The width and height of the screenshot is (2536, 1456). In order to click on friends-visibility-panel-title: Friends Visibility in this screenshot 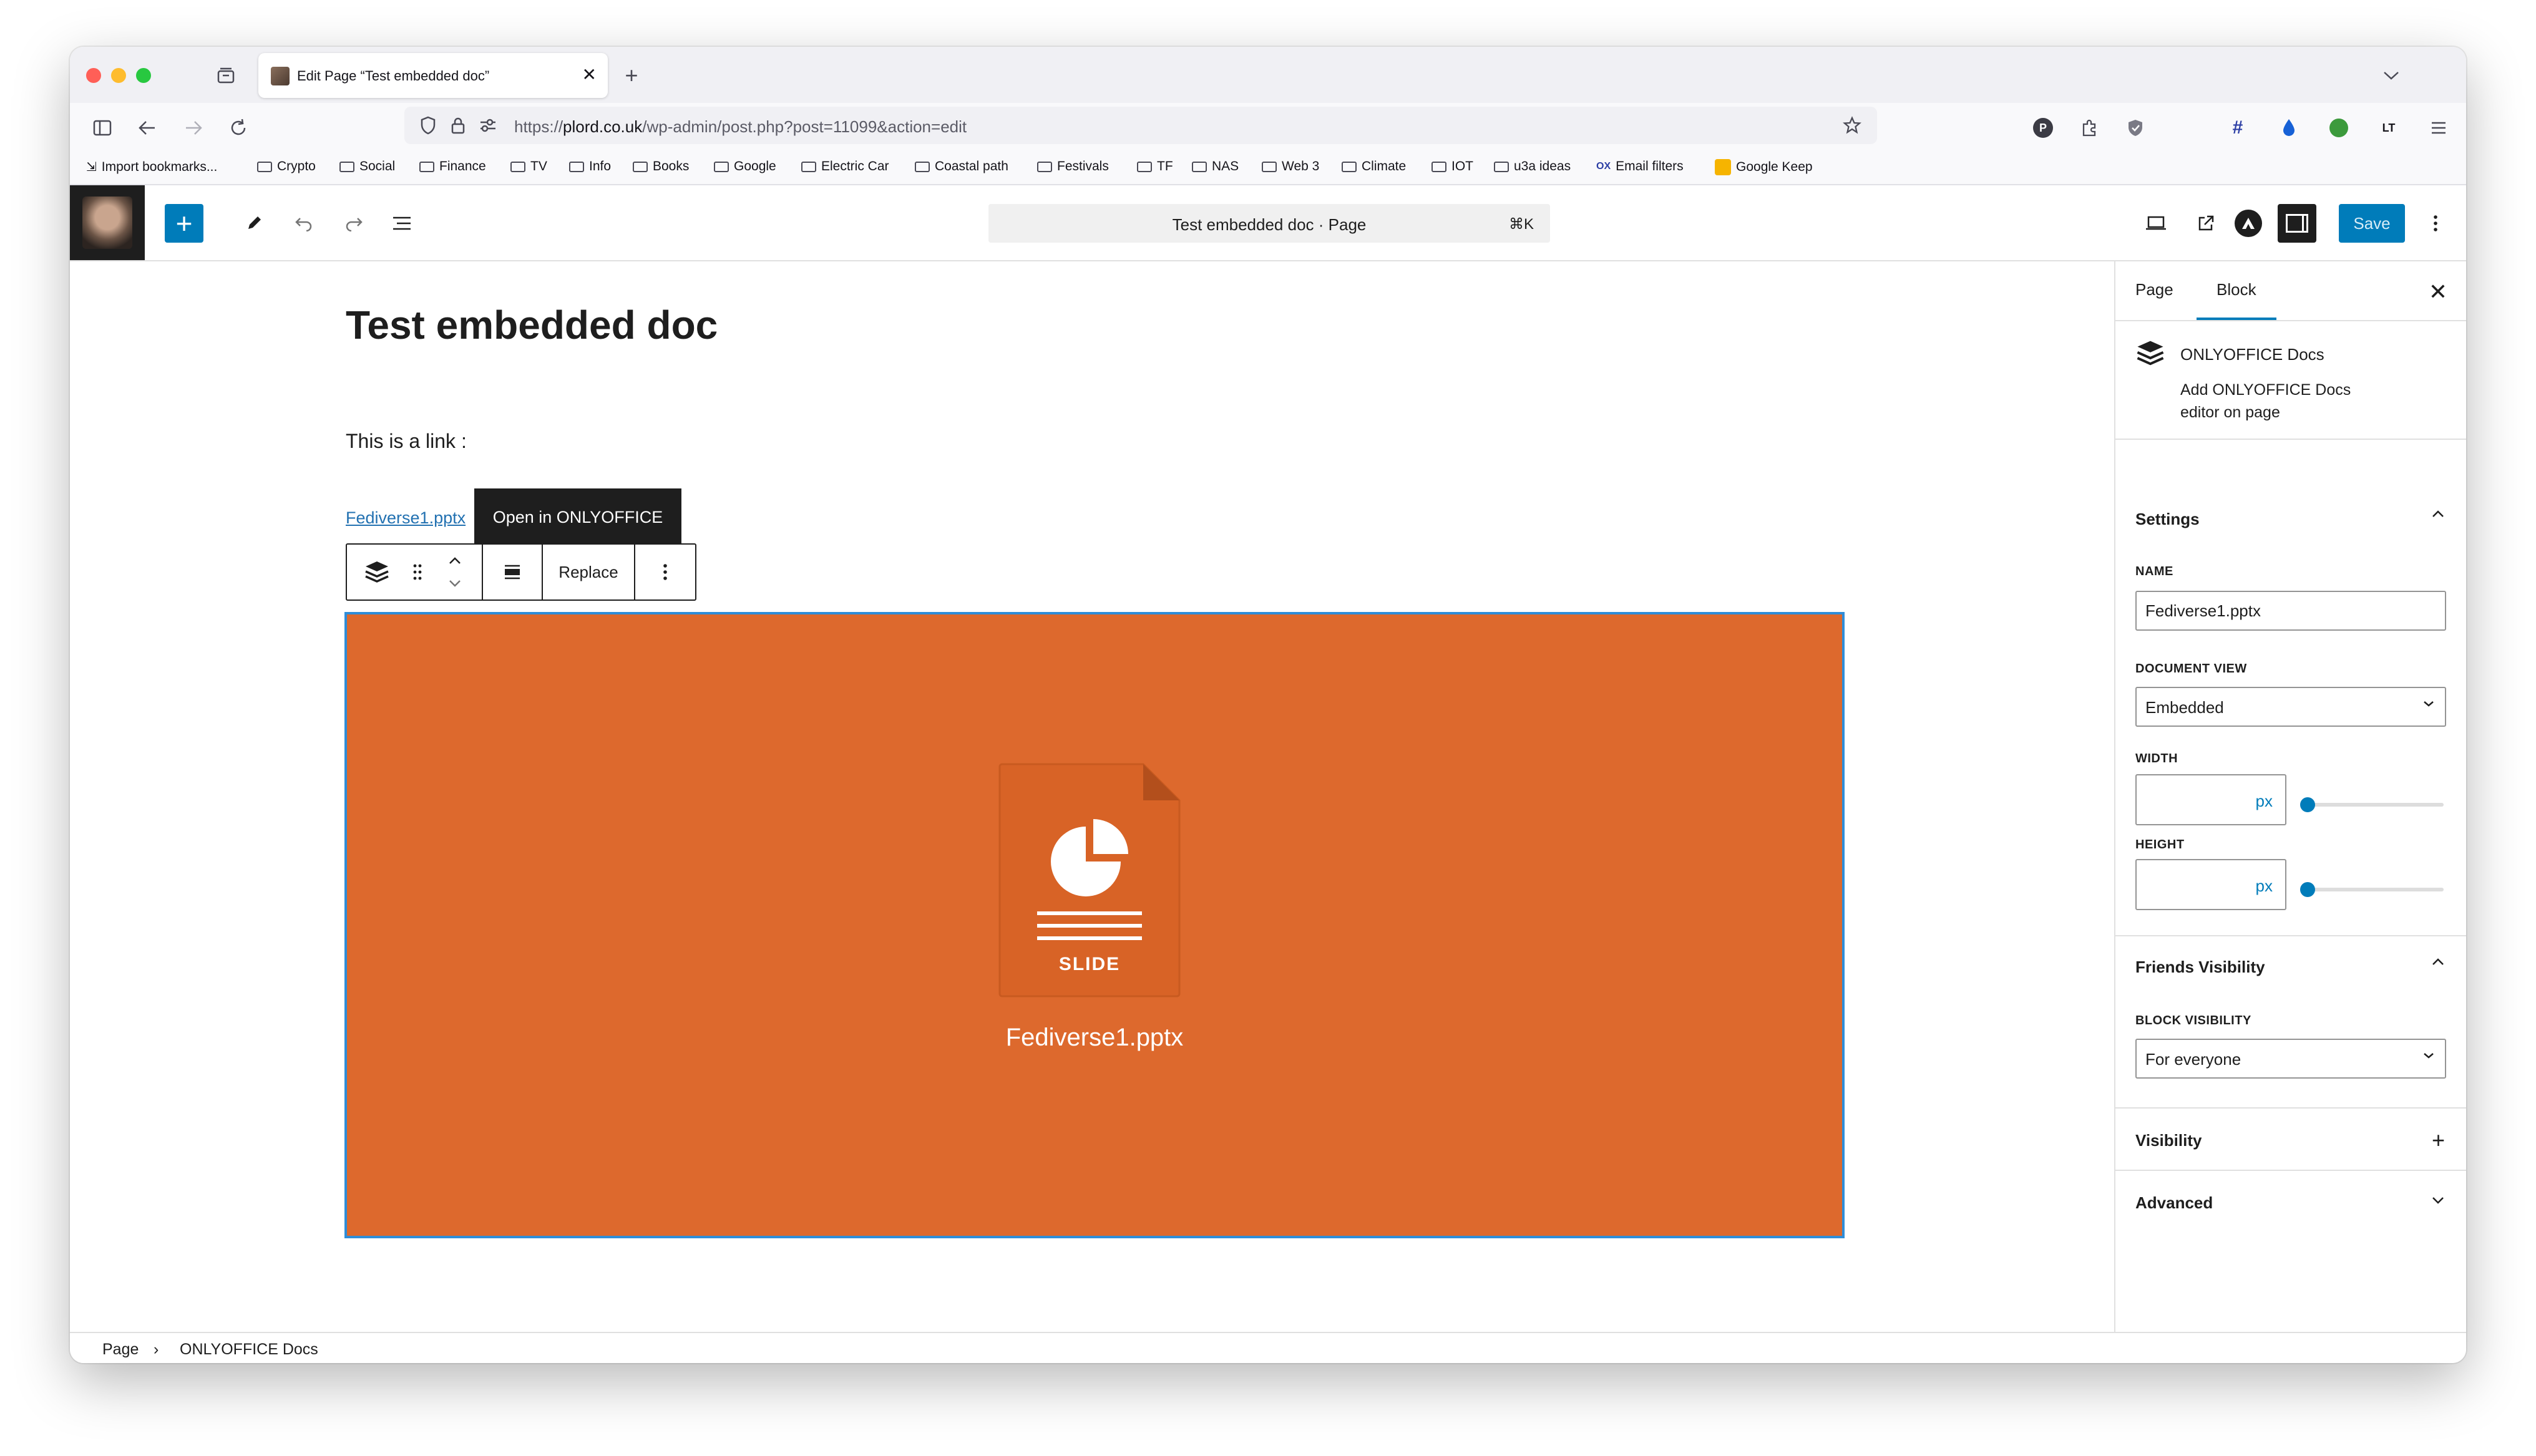, I will do `click(2200, 967)`.